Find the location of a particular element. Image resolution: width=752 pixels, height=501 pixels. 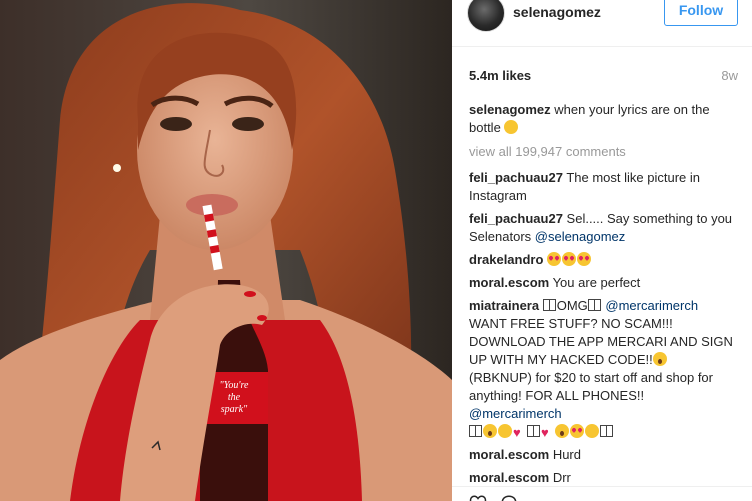

follow-button: Follow is located at coordinates (701, 13).